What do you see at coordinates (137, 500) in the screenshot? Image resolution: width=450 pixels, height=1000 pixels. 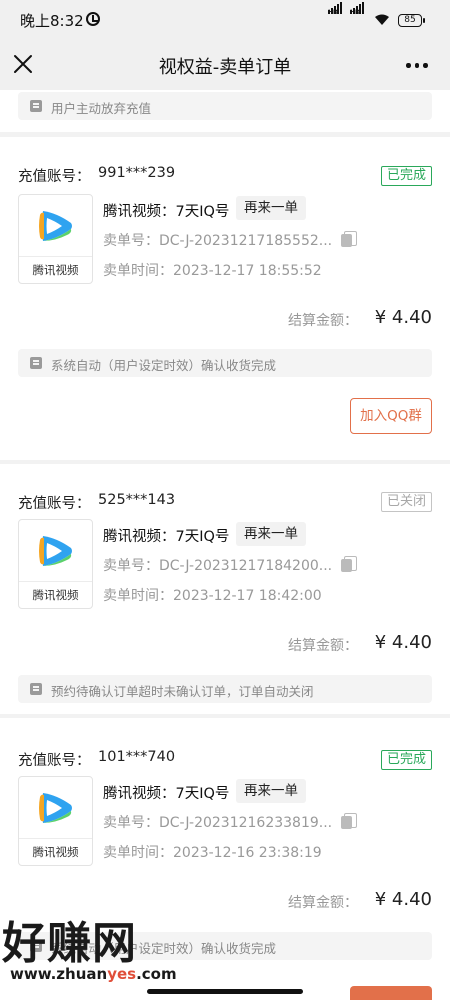 I see `account-value: 525***143` at bounding box center [137, 500].